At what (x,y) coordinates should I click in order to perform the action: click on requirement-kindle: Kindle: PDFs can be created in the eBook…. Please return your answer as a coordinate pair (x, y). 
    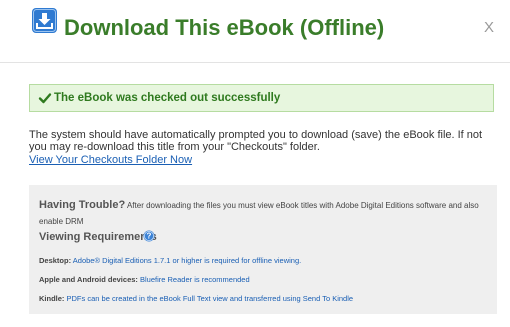
    Looking at the image, I should click on (196, 298).